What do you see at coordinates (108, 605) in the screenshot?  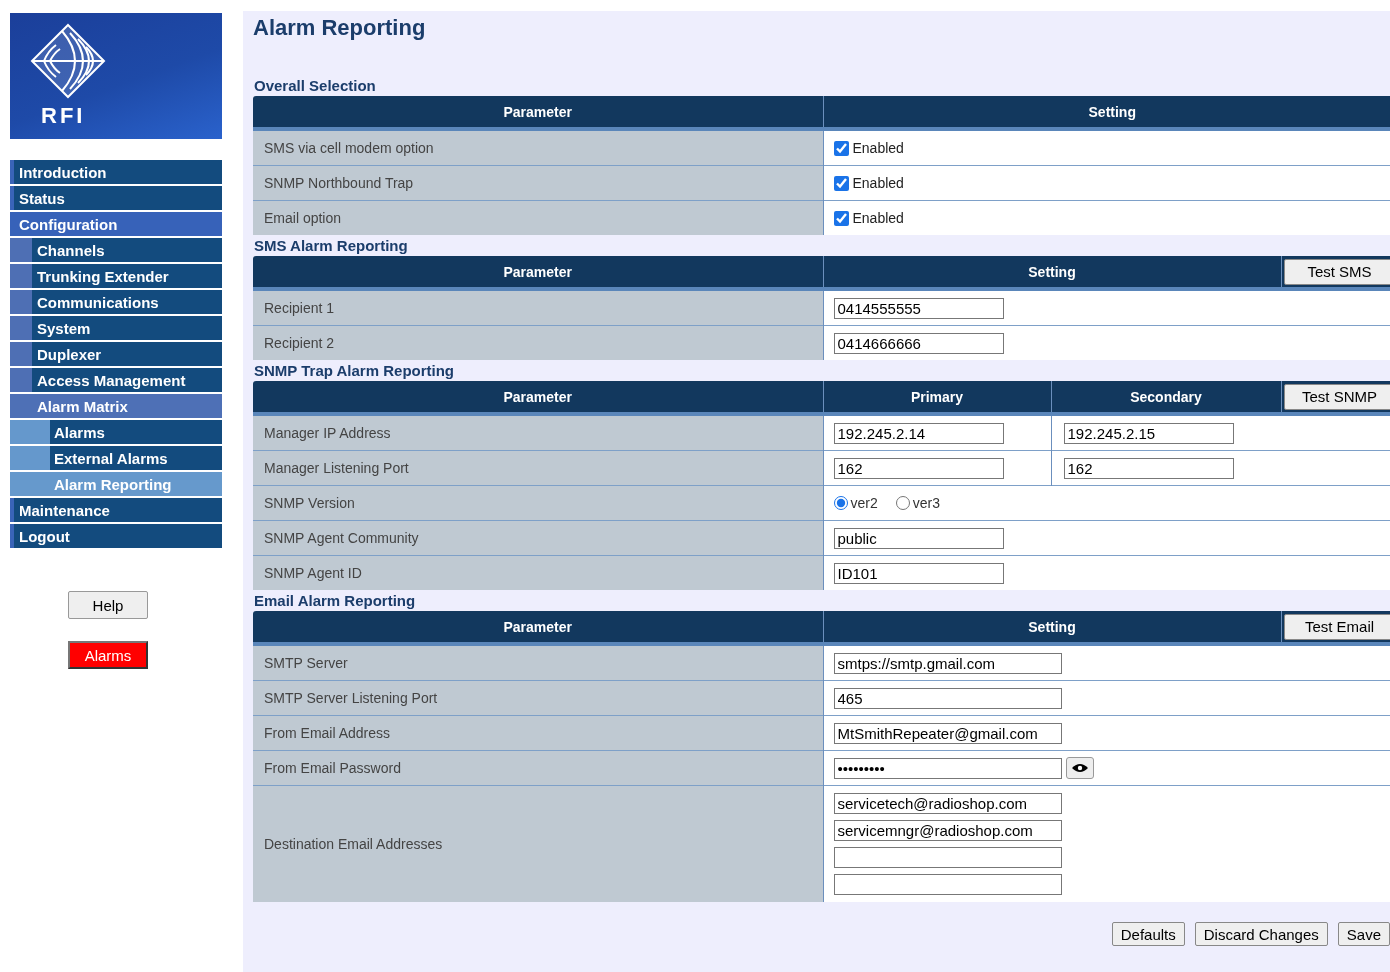 I see `help-button: Help` at bounding box center [108, 605].